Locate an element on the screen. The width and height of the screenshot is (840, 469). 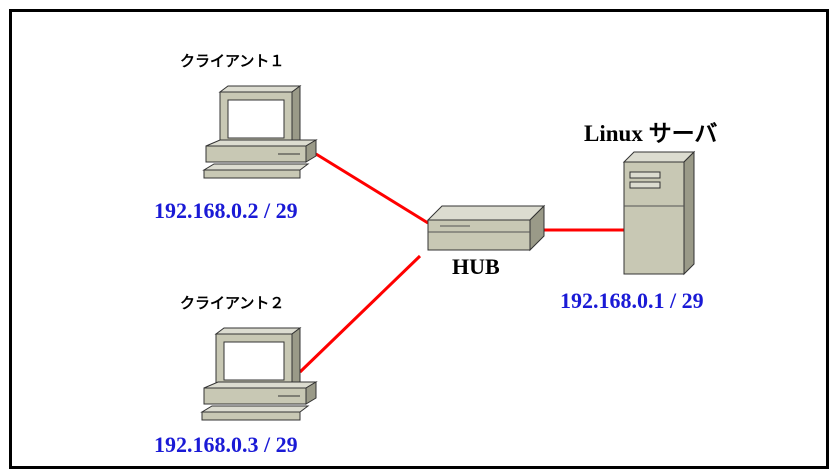
server-tower-icon is located at coordinates (659, 213).